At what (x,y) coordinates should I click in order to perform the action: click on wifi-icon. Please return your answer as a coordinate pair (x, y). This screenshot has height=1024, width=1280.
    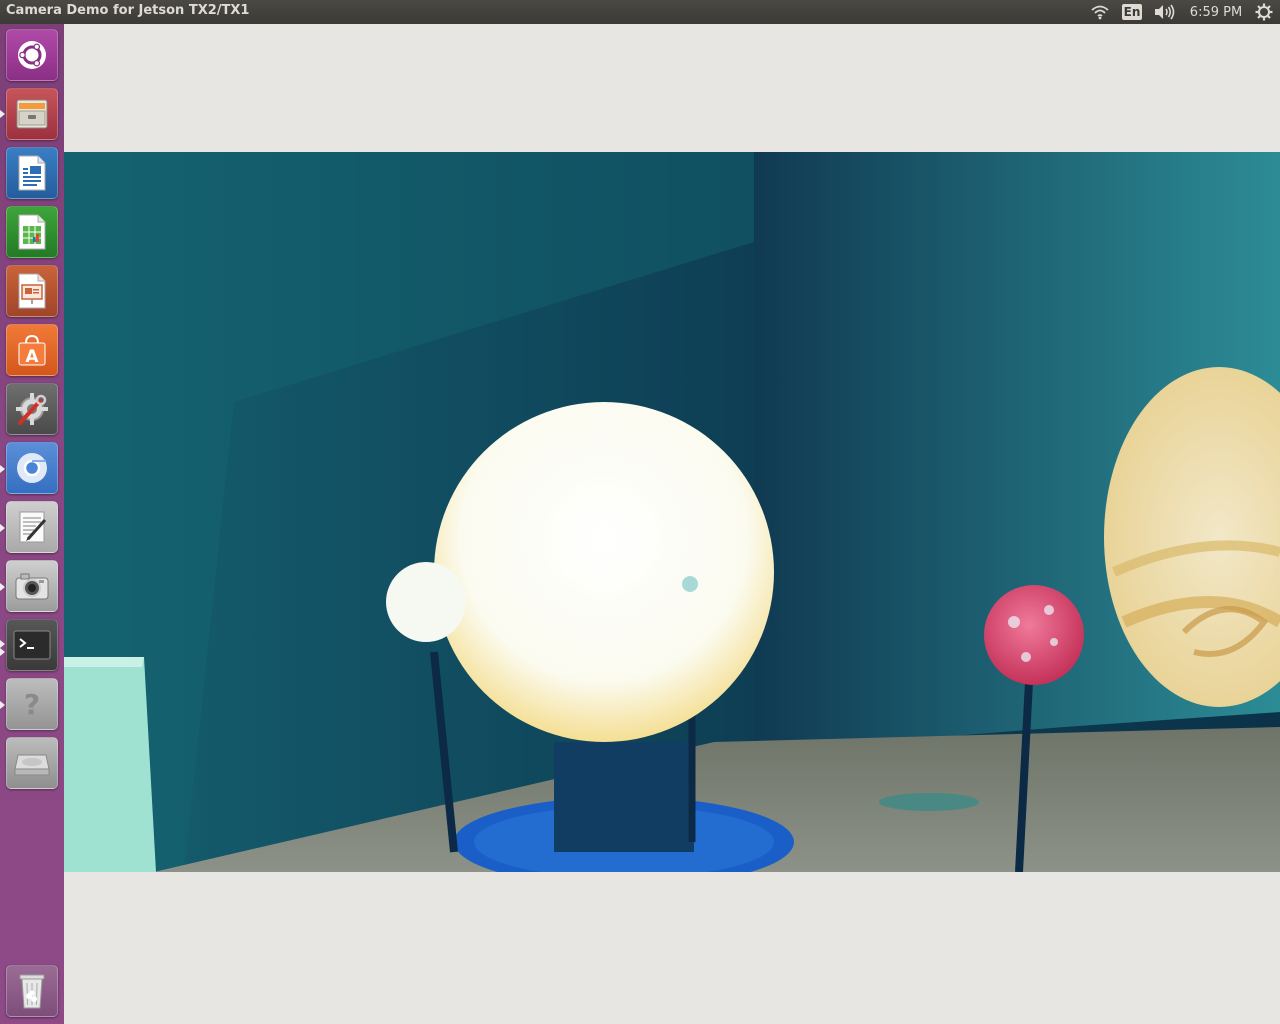
    Looking at the image, I should click on (1100, 12).